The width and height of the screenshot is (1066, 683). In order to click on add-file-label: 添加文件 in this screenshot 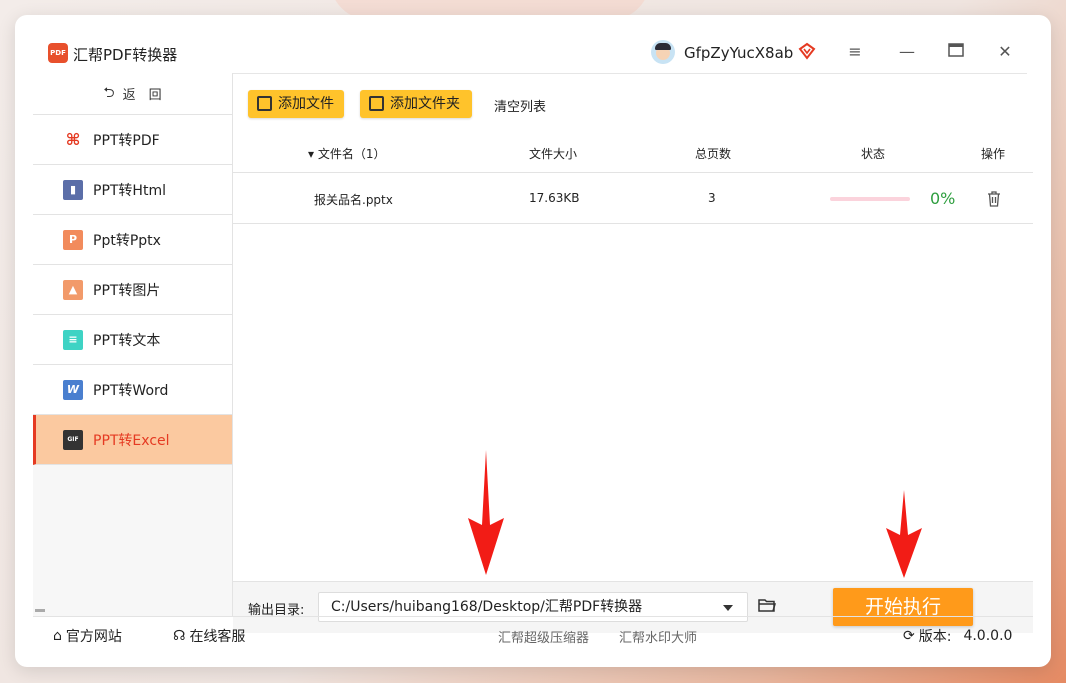, I will do `click(306, 104)`.